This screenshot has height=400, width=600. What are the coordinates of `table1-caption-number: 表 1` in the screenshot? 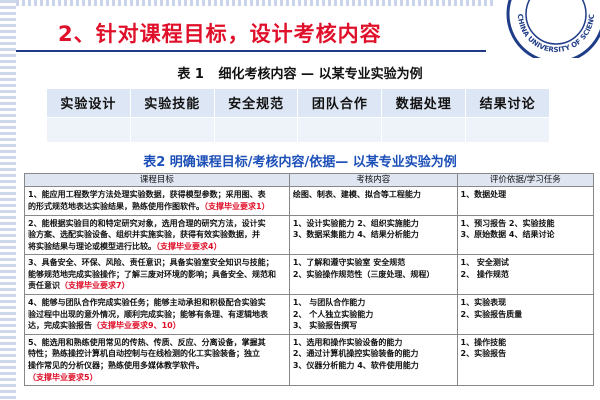 It's located at (190, 74).